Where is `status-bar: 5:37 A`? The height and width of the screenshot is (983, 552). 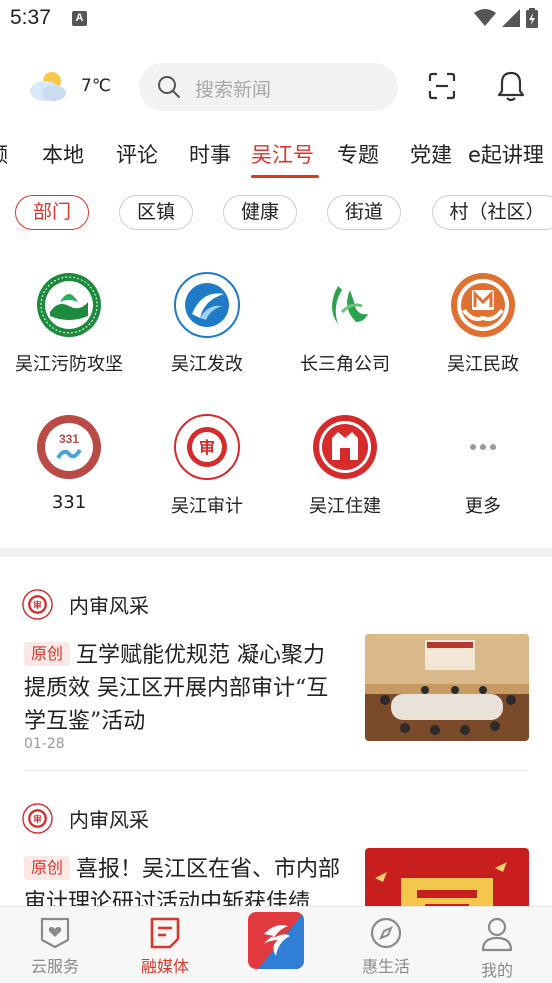
status-bar: 5:37 A is located at coordinates (276, 19).